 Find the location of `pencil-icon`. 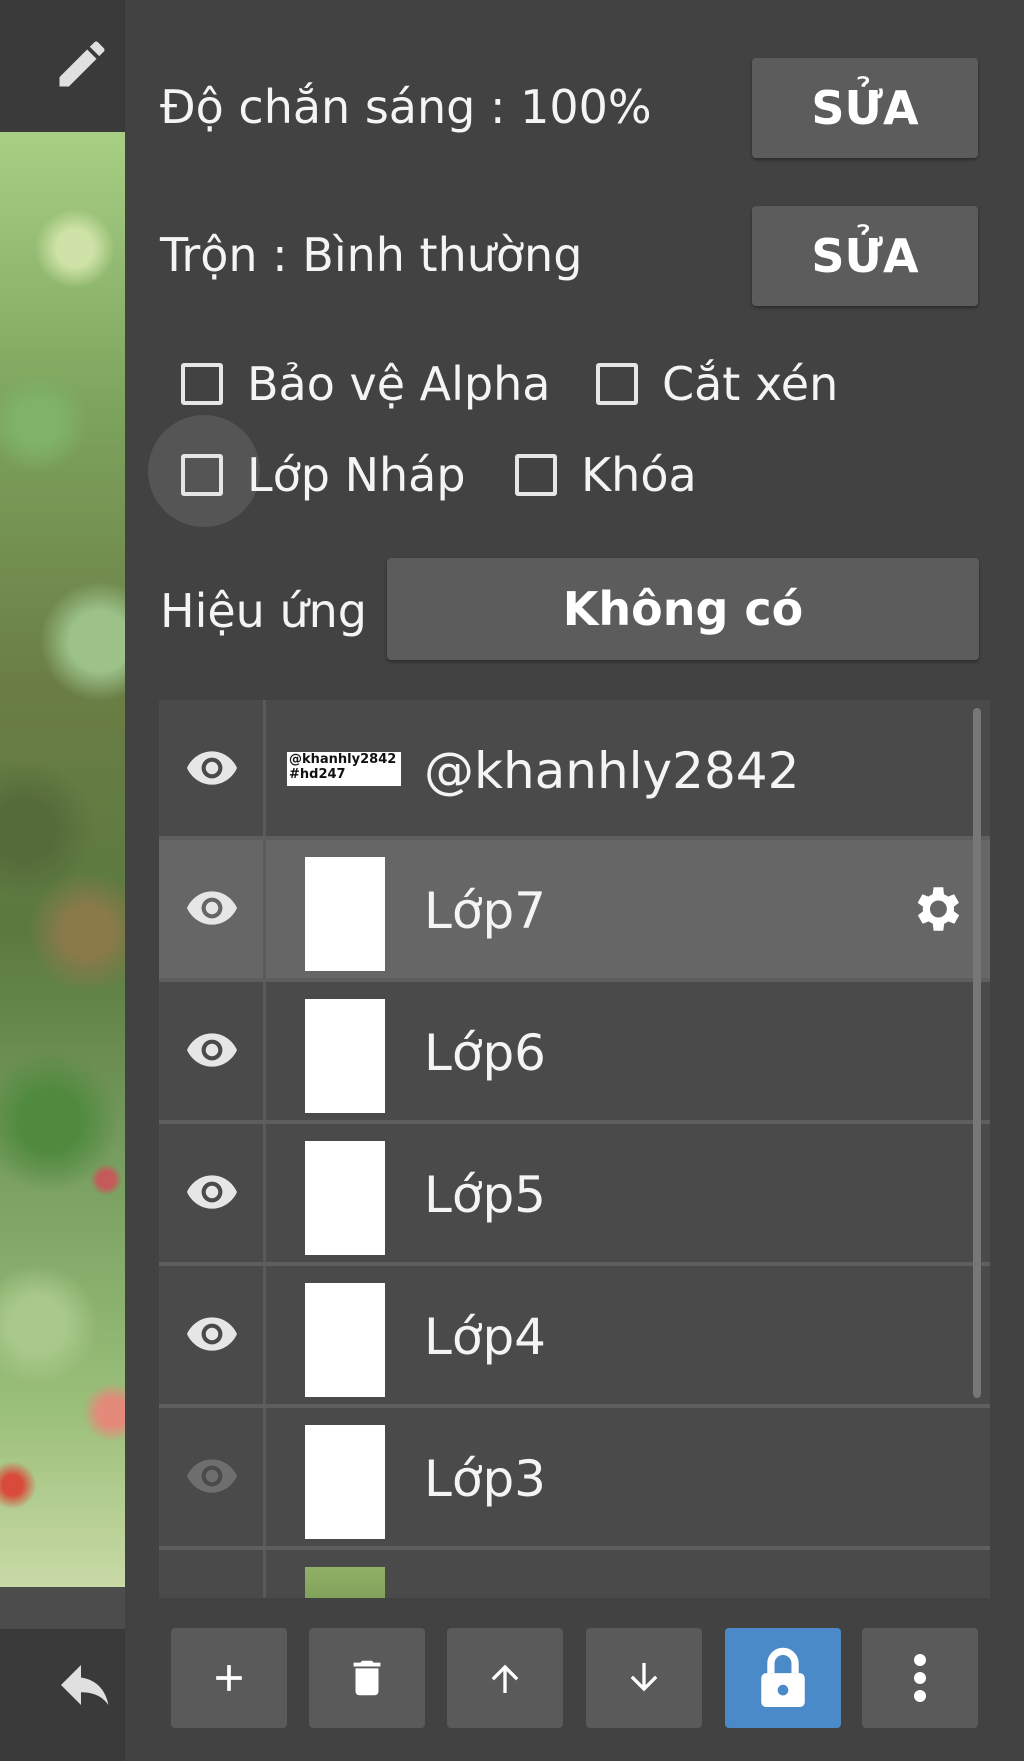

pencil-icon is located at coordinates (82, 64).